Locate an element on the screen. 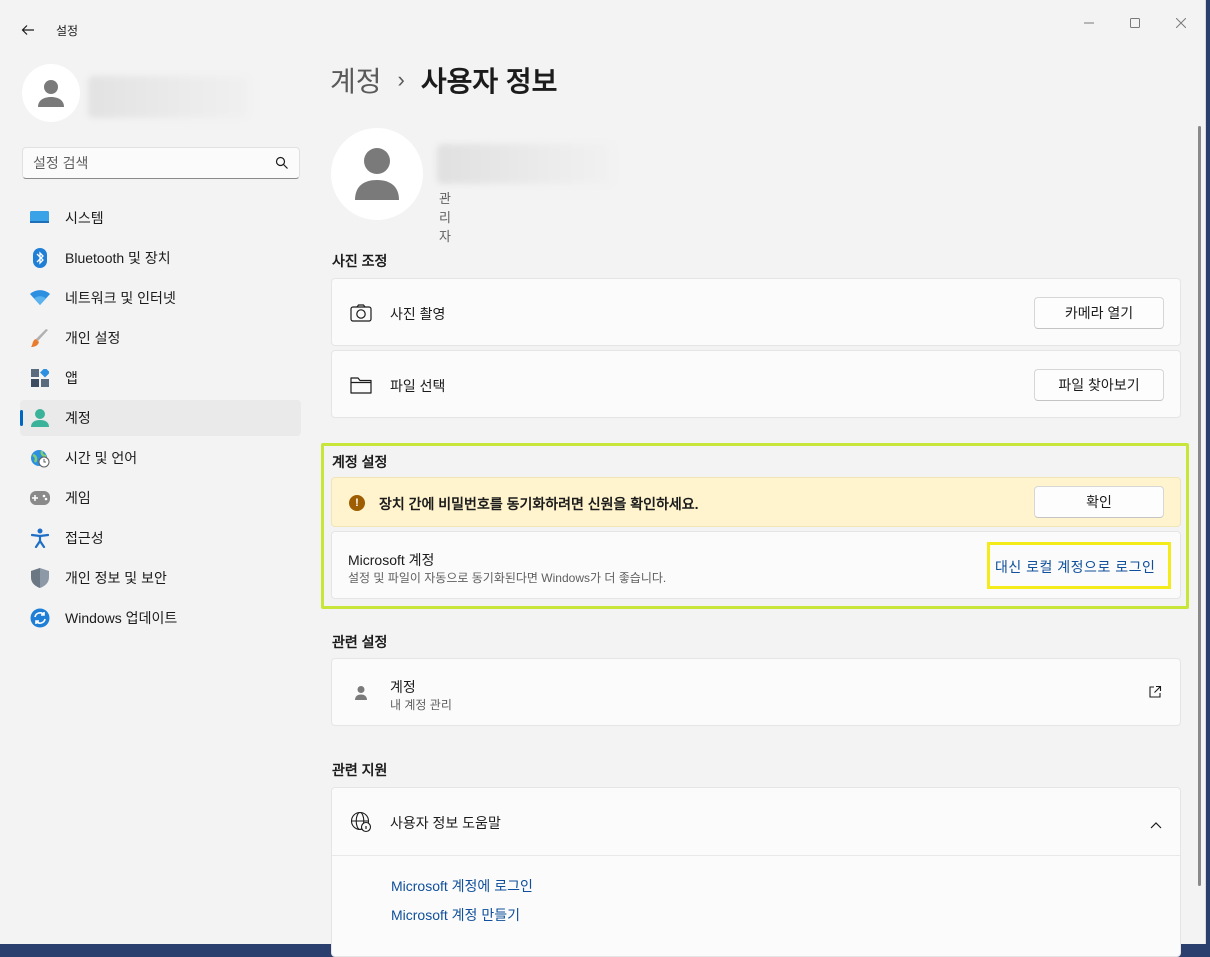 The height and width of the screenshot is (957, 1210). brush-icon is located at coordinates (40, 338).